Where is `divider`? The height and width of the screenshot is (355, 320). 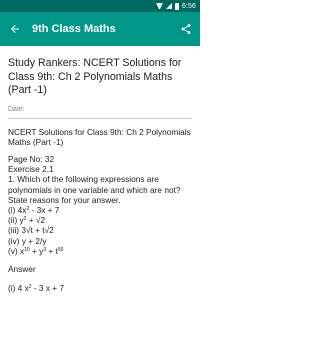
divider is located at coordinates (100, 118).